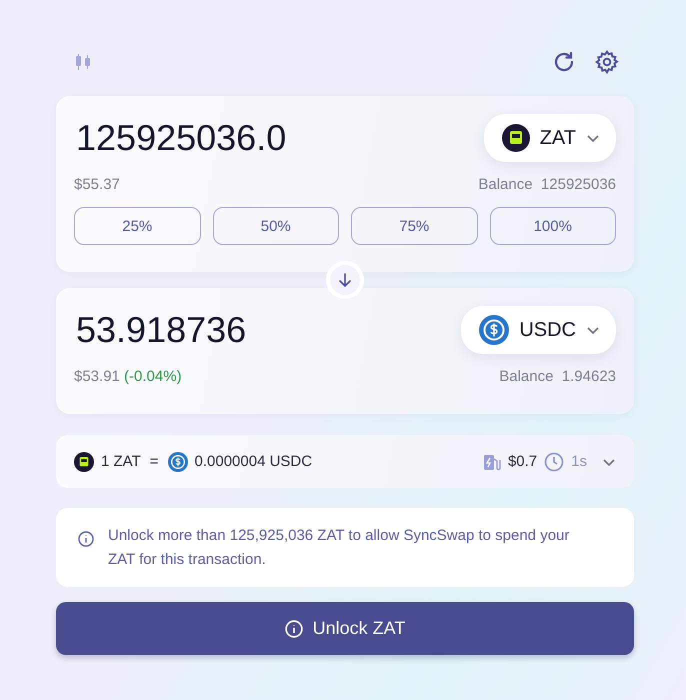 This screenshot has height=700, width=686. I want to click on notice-text: Unlock more than 125,925,036 ZAT to allow SyncSwap to spend your ZAT for this transaction., so click(339, 548).